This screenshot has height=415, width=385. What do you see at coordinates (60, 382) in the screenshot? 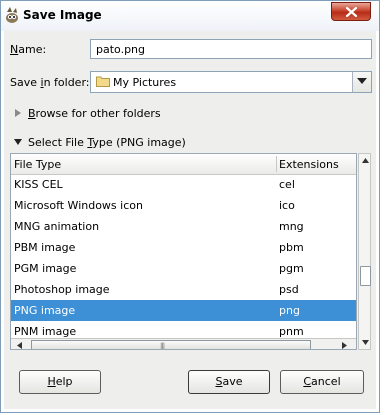
I see `help-button: Help` at bounding box center [60, 382].